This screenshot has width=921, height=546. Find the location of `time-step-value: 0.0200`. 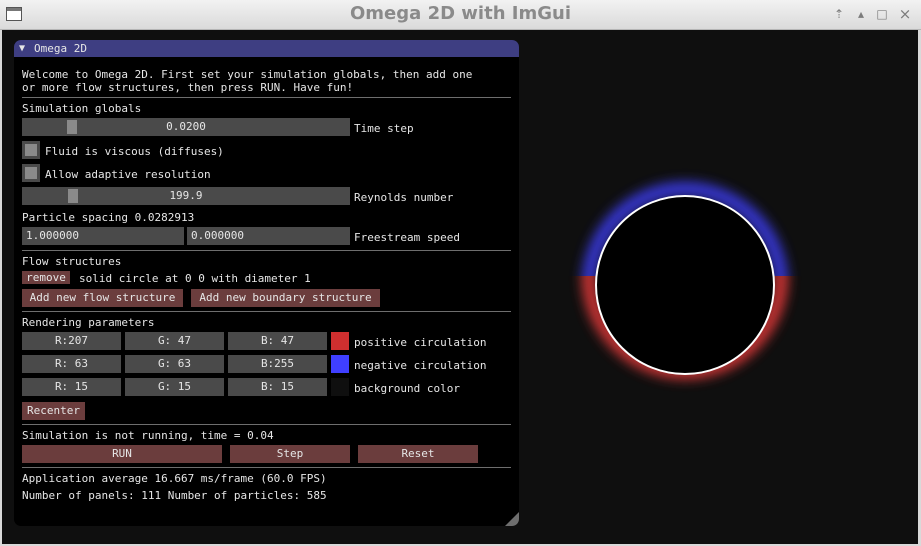

time-step-value: 0.0200 is located at coordinates (186, 126).